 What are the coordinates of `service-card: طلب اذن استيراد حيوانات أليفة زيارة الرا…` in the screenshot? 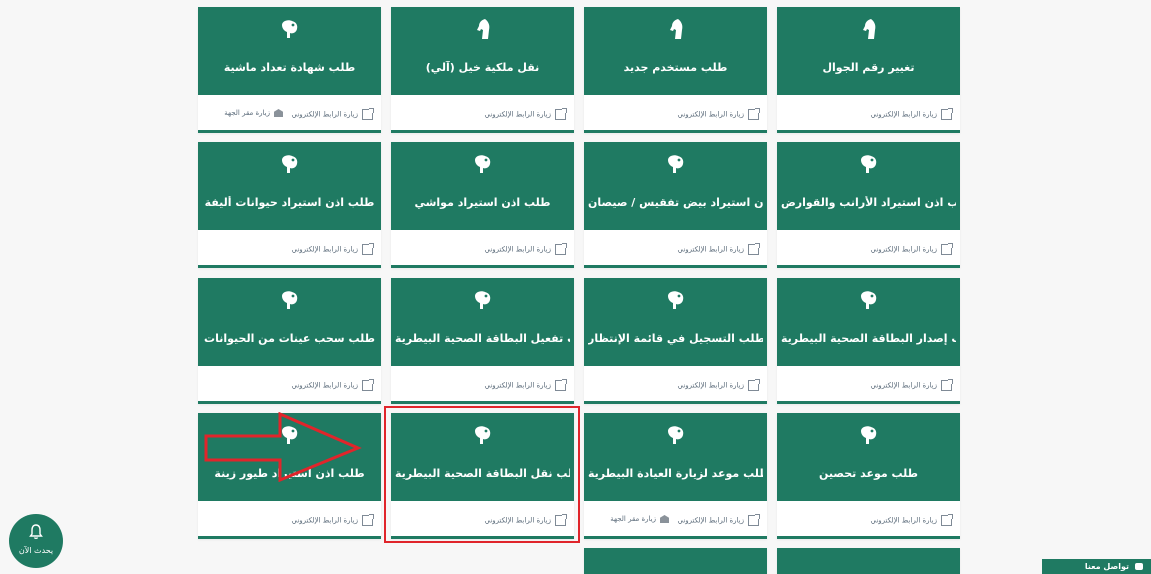 It's located at (289, 205).